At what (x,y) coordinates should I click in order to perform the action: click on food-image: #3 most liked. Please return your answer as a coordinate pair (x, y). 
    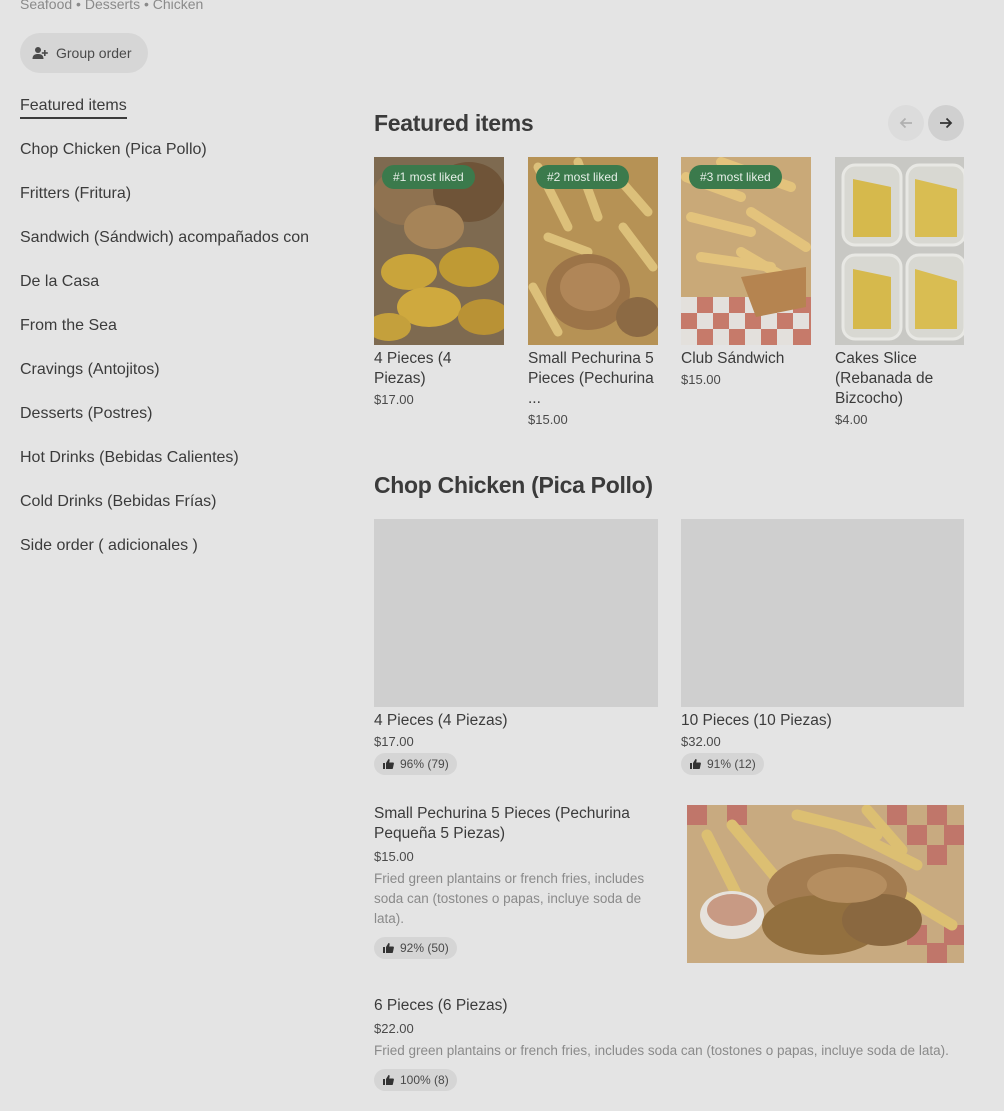
    Looking at the image, I should click on (746, 251).